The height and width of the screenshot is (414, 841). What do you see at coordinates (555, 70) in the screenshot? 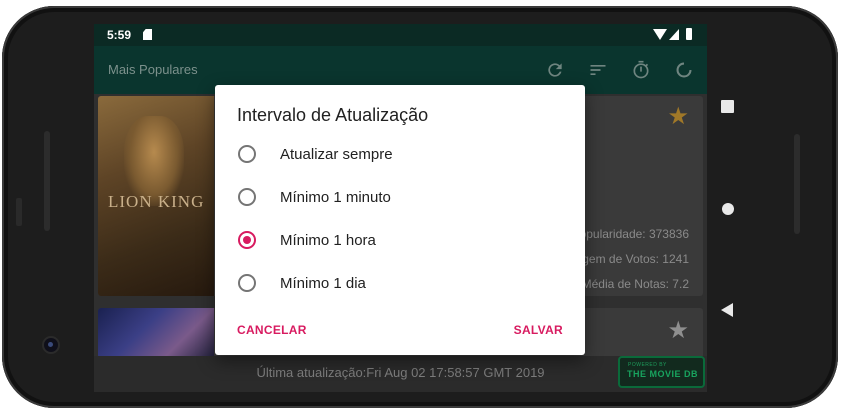
I see `refresh-icon` at bounding box center [555, 70].